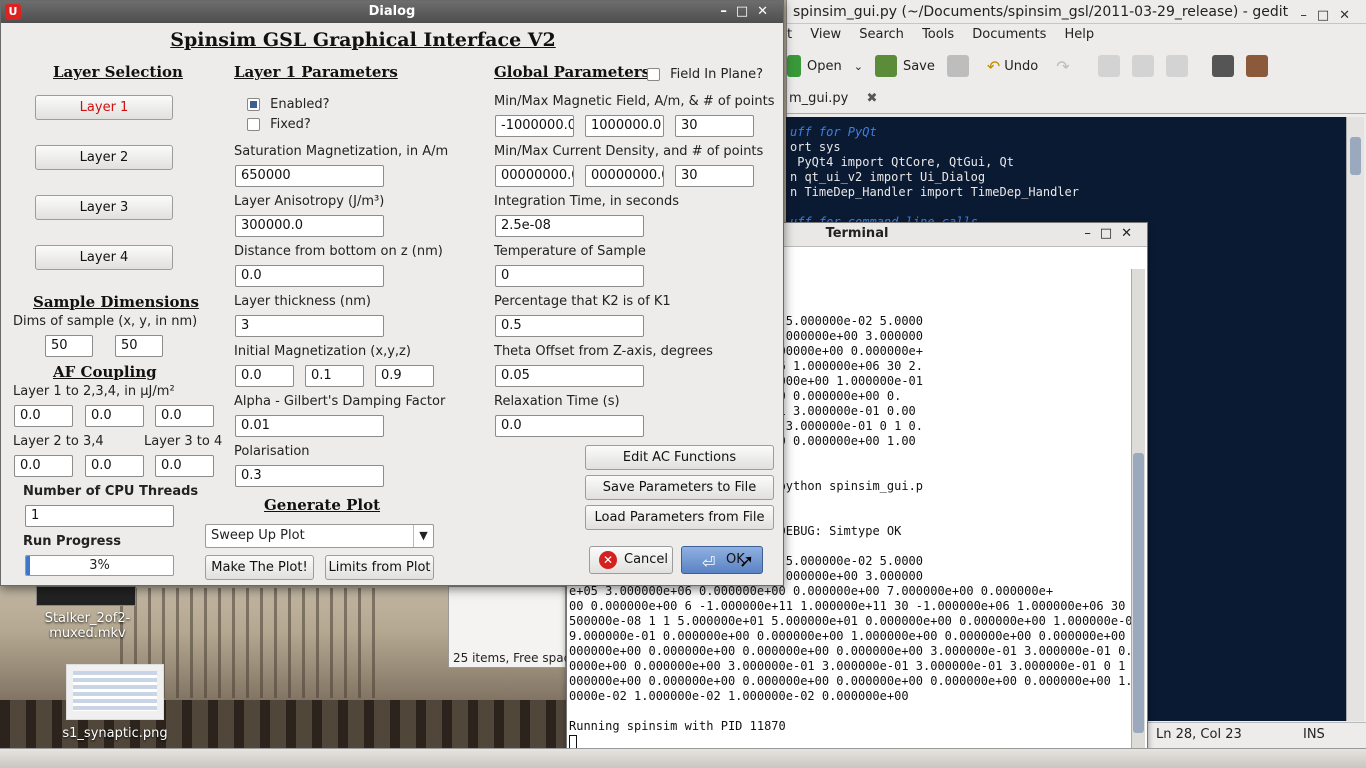 The height and width of the screenshot is (768, 1366). I want to click on fixed-checkbox-row: Fixed?, so click(279, 124).